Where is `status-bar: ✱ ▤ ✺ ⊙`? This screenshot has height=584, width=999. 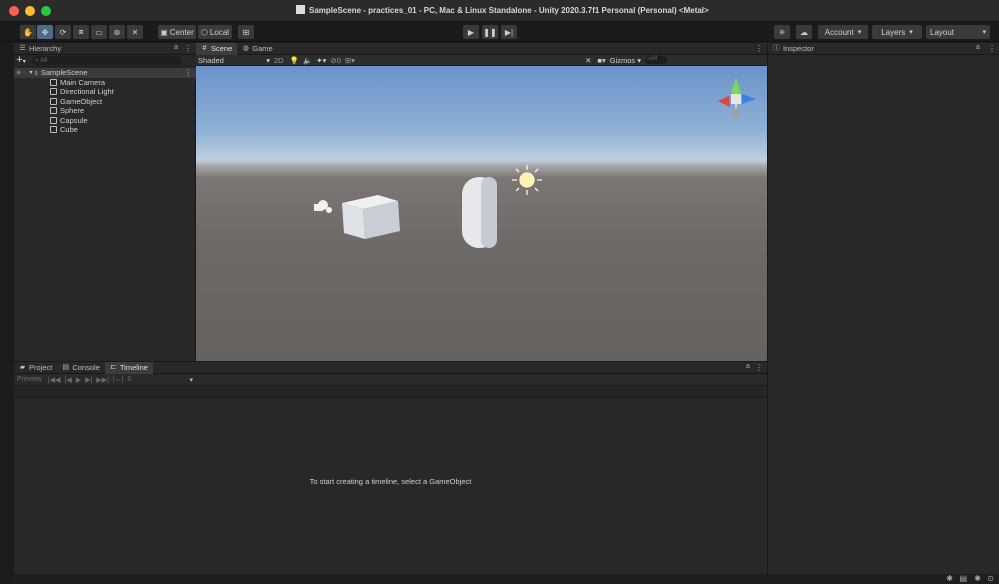 status-bar: ✱ ▤ ✺ ⊙ is located at coordinates (506, 579).